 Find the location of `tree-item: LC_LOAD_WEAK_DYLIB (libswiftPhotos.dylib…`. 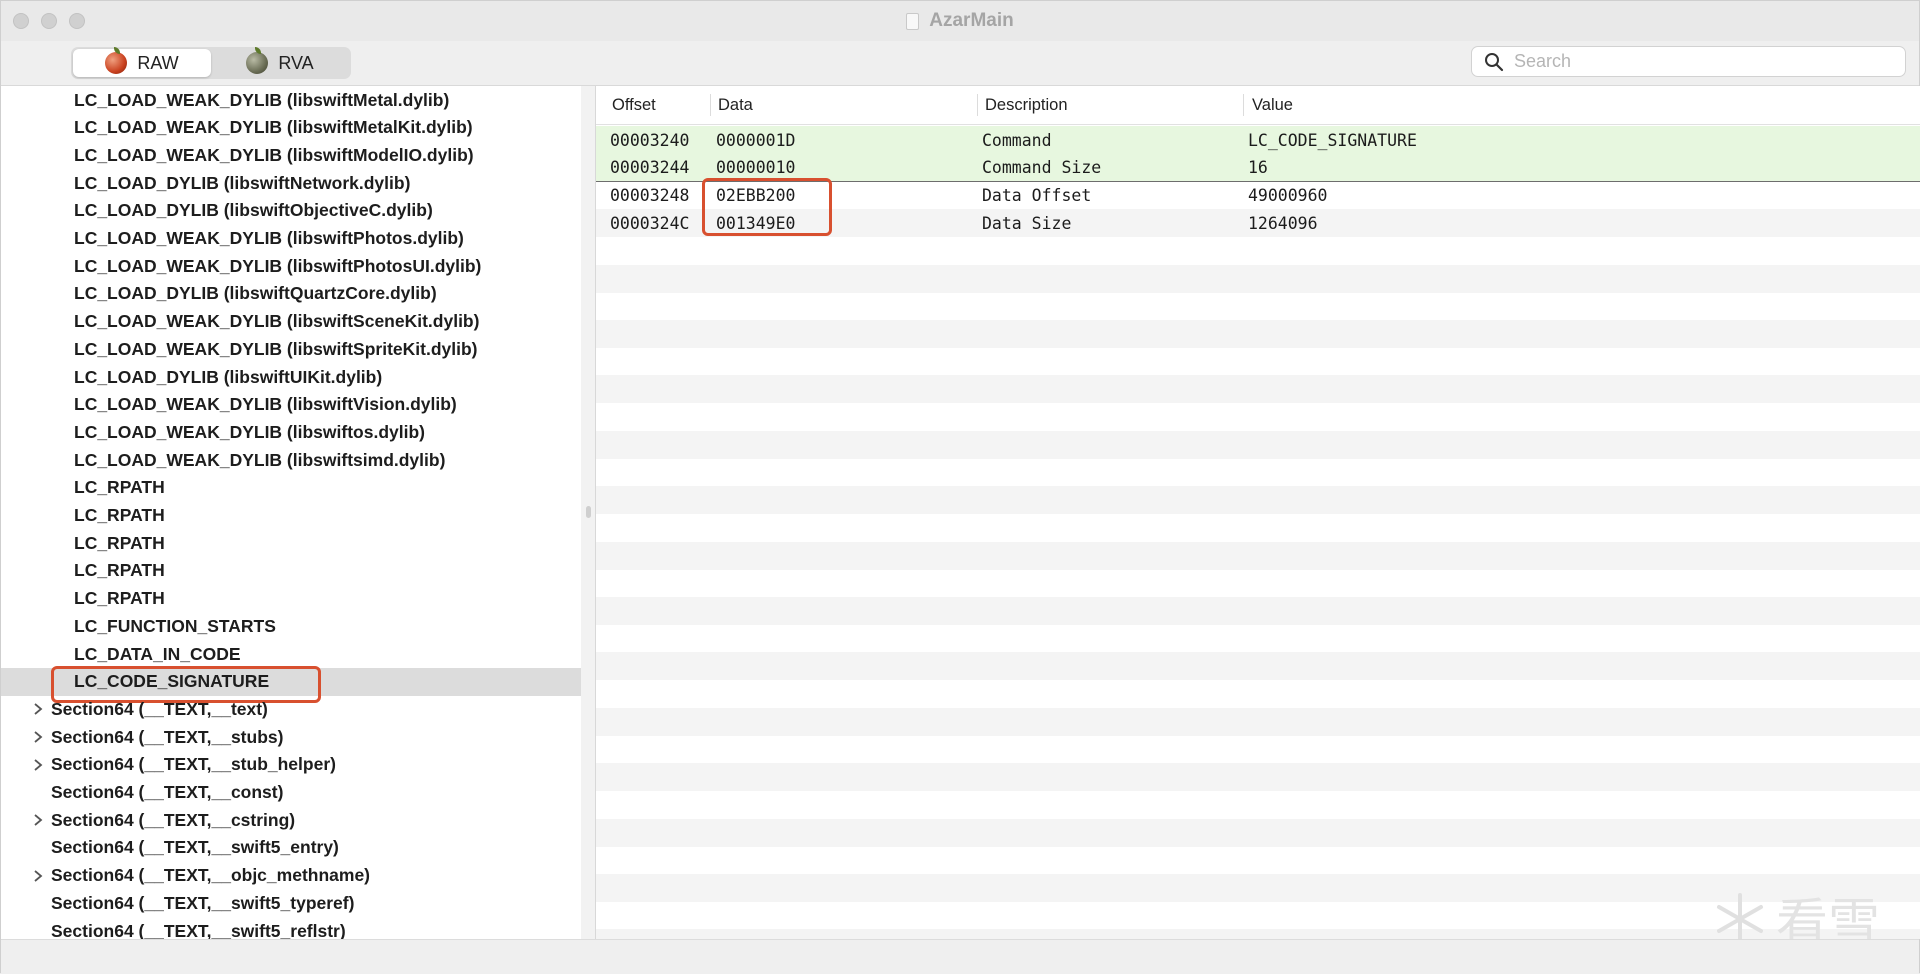

tree-item: LC_LOAD_WEAK_DYLIB (libswiftPhotos.dylib… is located at coordinates (291, 239).